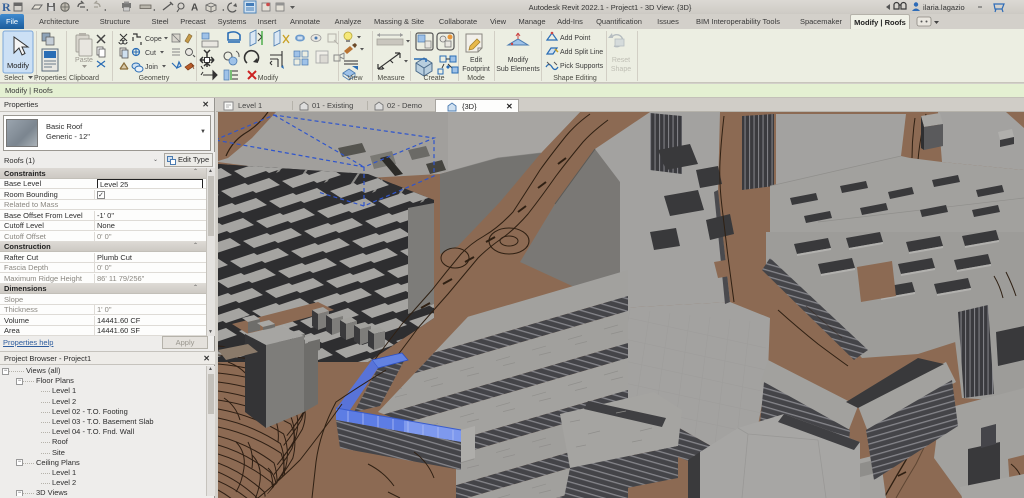 The image size is (1024, 498). I want to click on svg-text: Mode, so click(476, 78).